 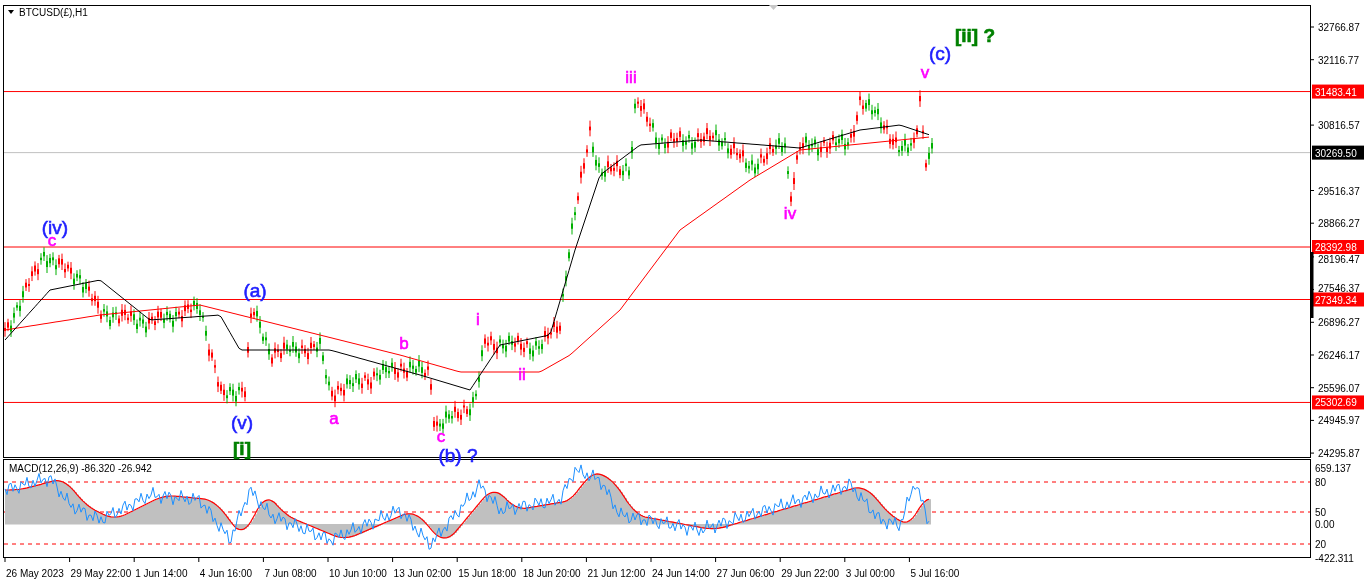 I want to click on price-axis-label: 24295.87, so click(x=1339, y=454).